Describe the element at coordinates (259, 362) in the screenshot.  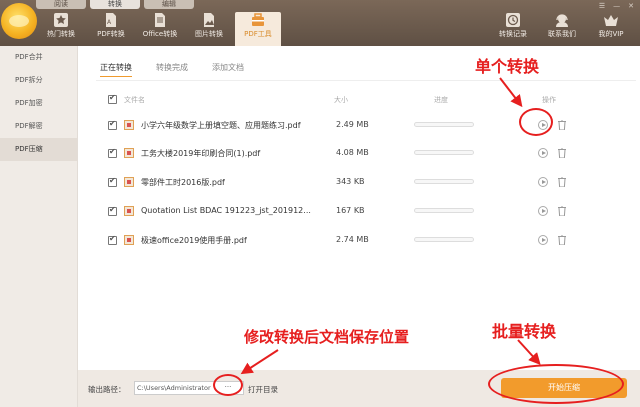
I see `arrow-to-browse` at that location.